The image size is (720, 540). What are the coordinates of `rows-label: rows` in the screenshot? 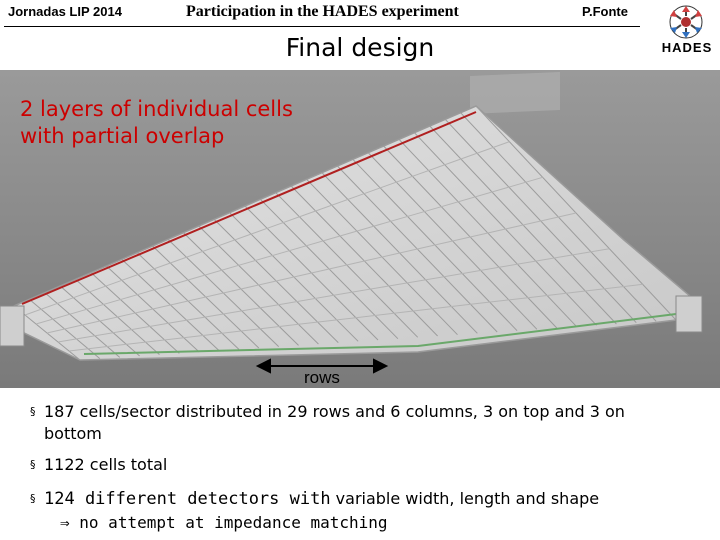 It's located at (322, 377).